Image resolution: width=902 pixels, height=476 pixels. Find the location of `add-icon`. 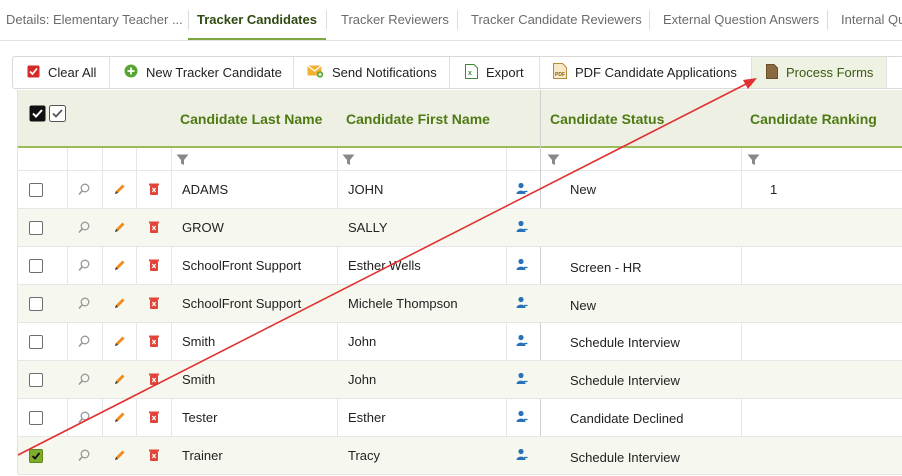

add-icon is located at coordinates (131, 72).